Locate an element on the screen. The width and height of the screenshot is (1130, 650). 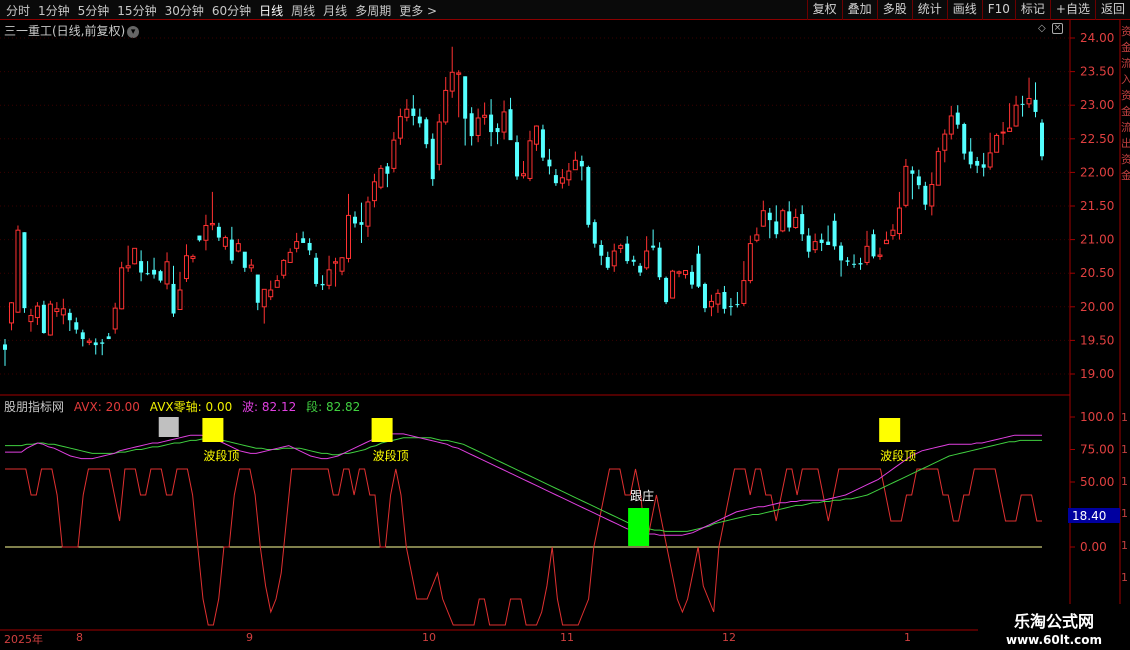
watermark-line2: www.60lt.com is located at coordinates (1054, 640).